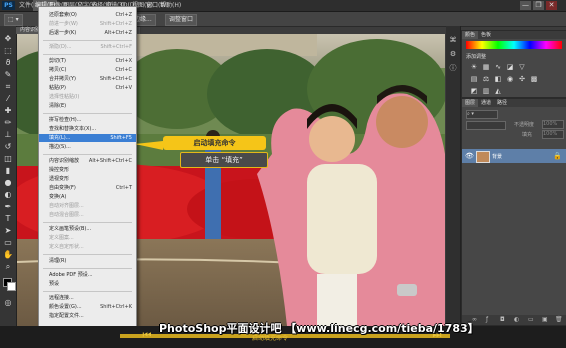 The image size is (566, 348). Describe the element at coordinates (87, 179) in the screenshot. I see `edit-menu-item: 透视变形` at that location.